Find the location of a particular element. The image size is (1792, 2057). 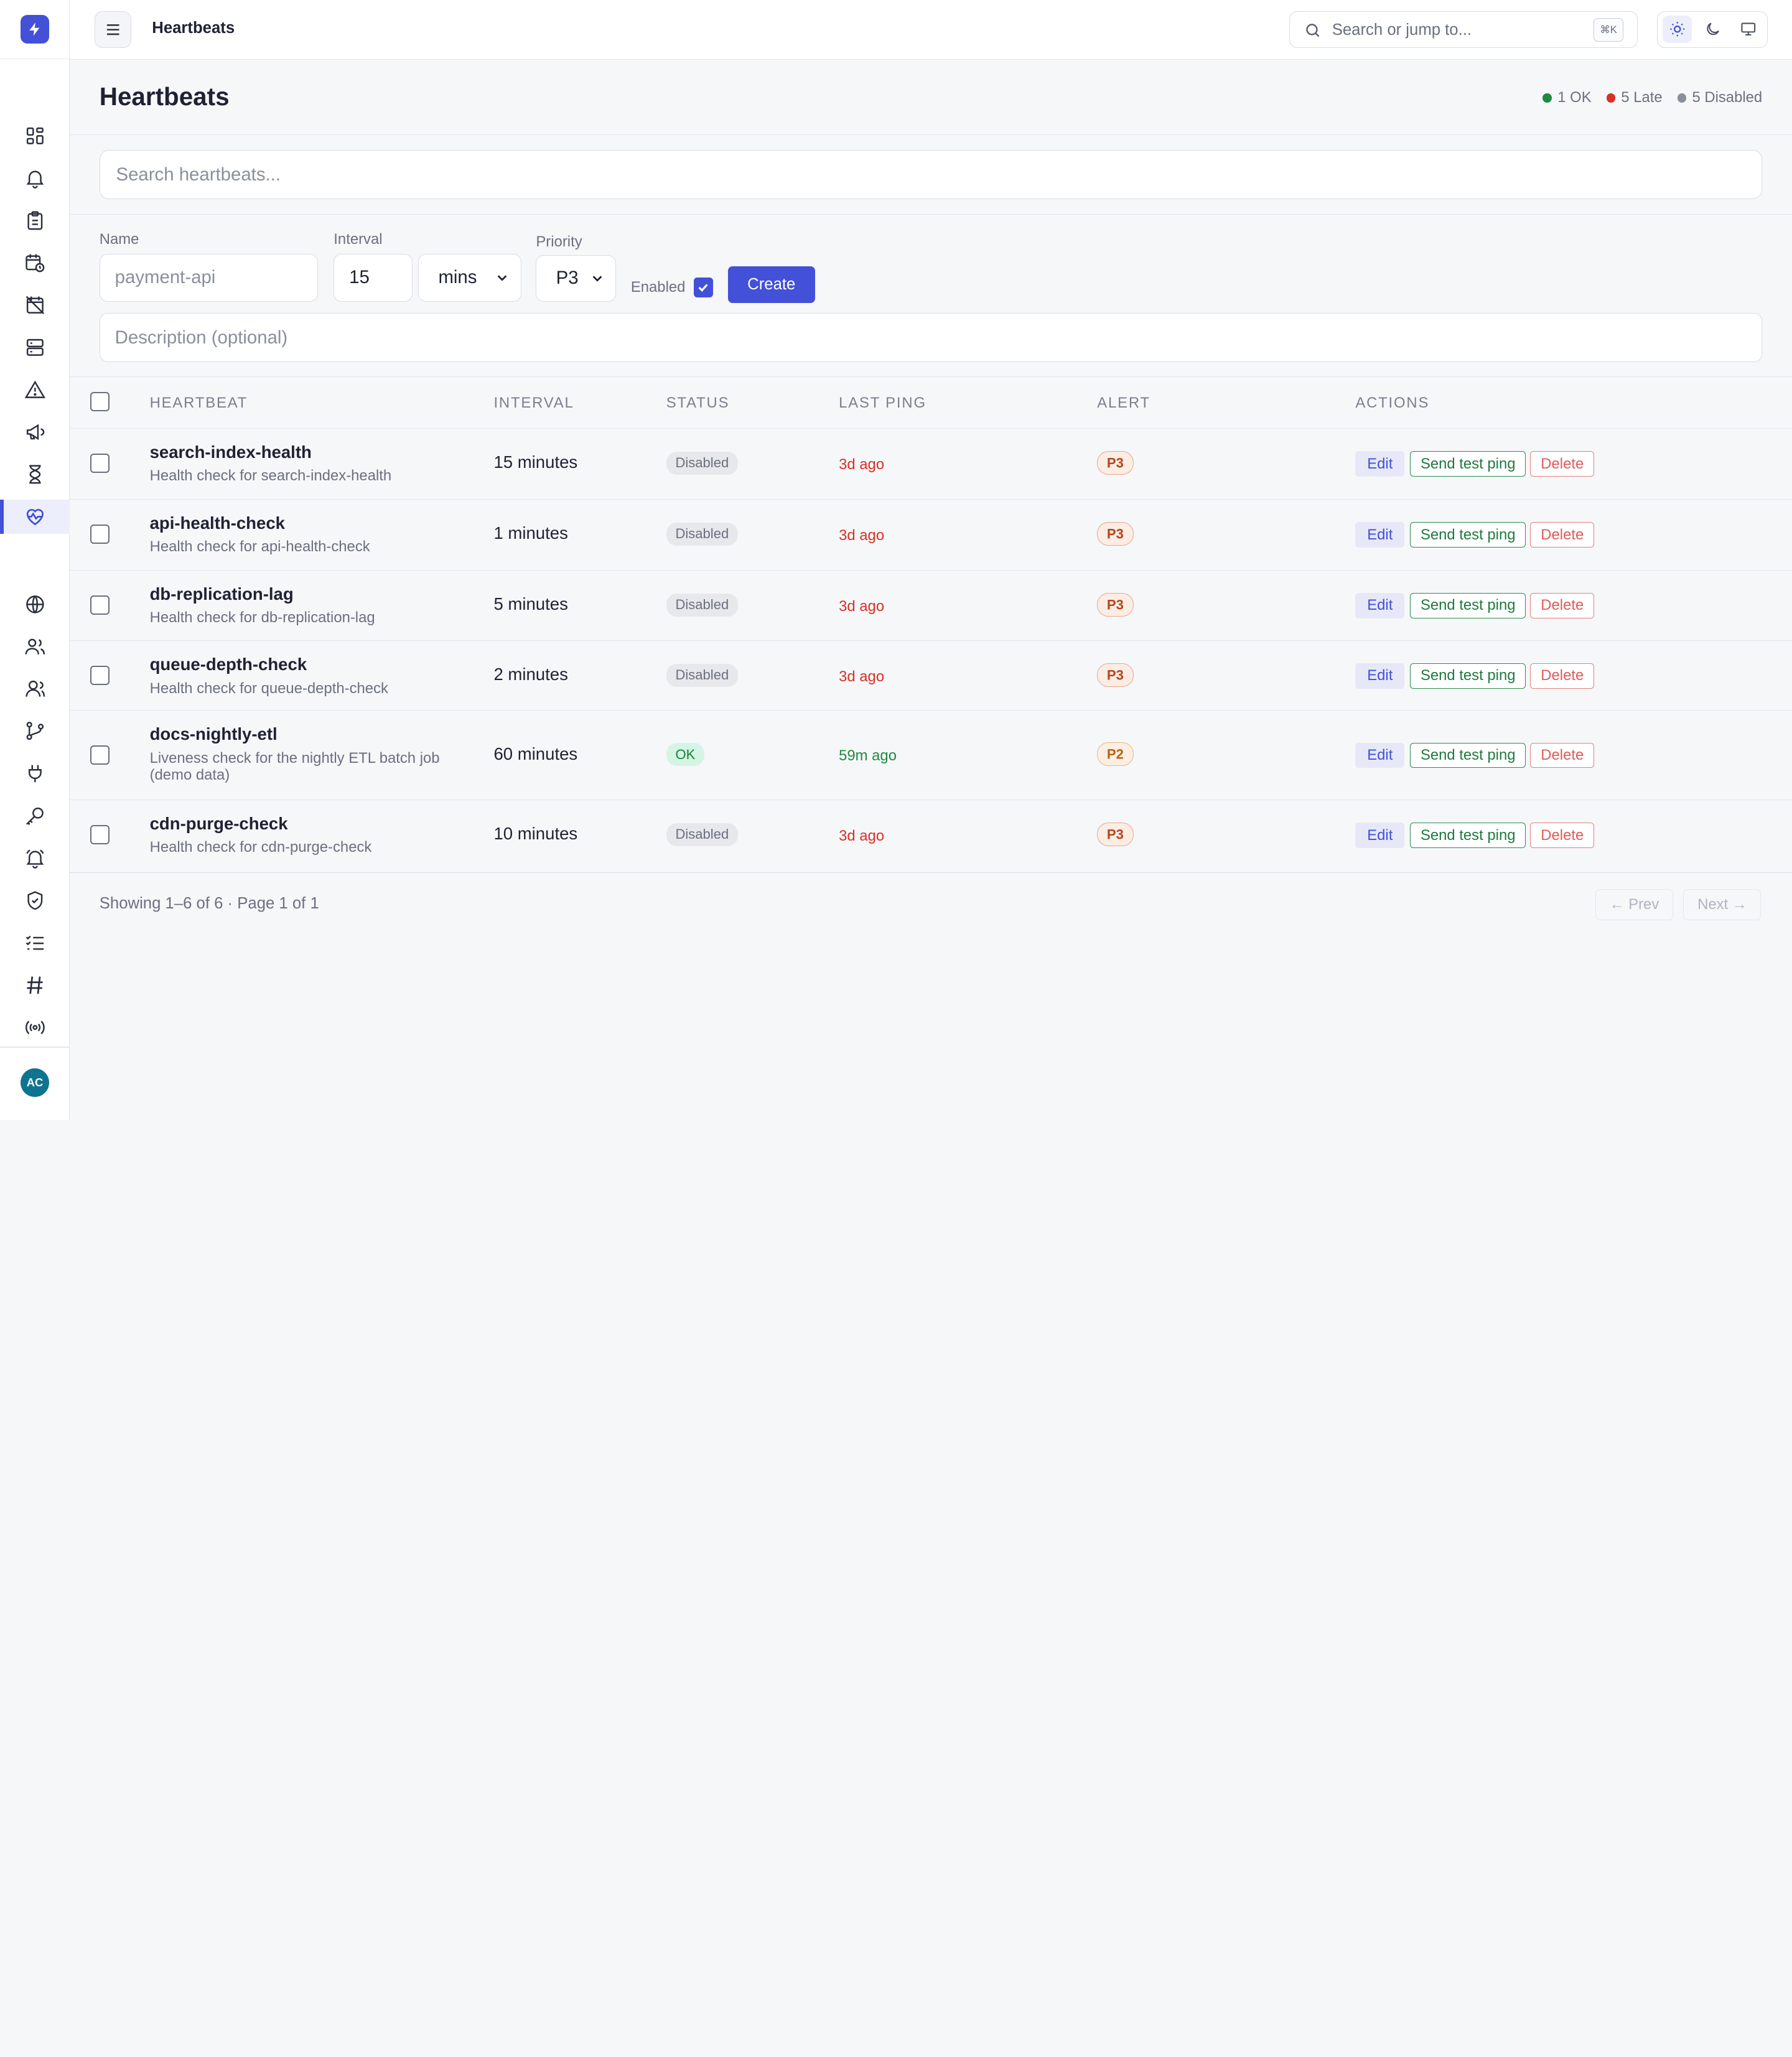

nav-users is located at coordinates (35, 647).